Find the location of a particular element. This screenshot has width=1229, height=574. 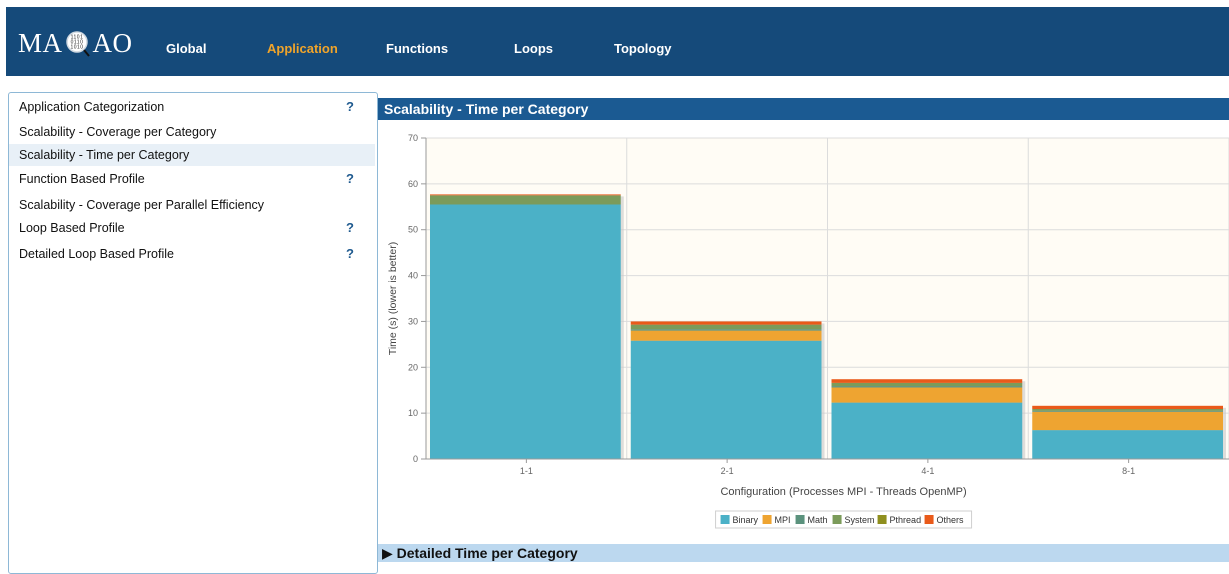

x-tick-label: 8-1 is located at coordinates (1128, 471).